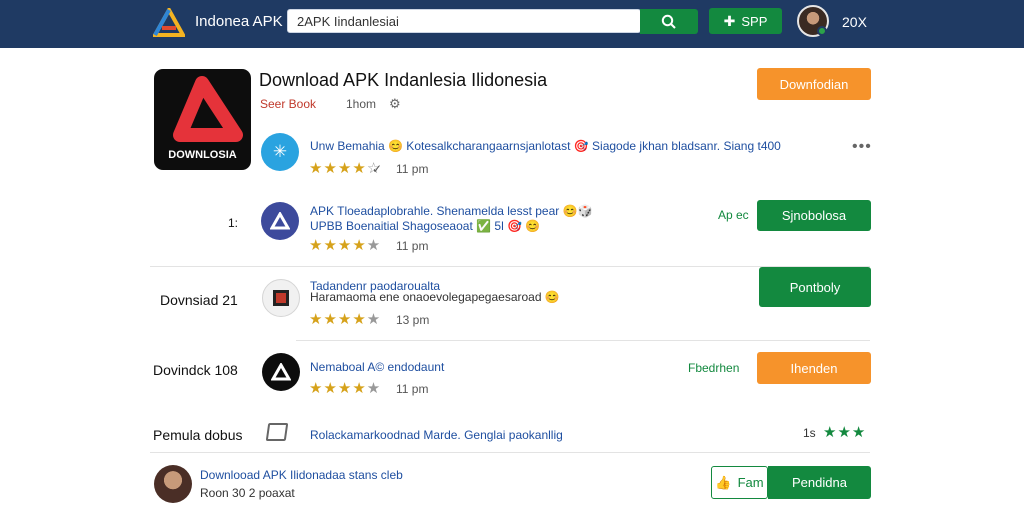 This screenshot has height=512, width=1024. I want to click on like-button-label: Fam, so click(750, 482).